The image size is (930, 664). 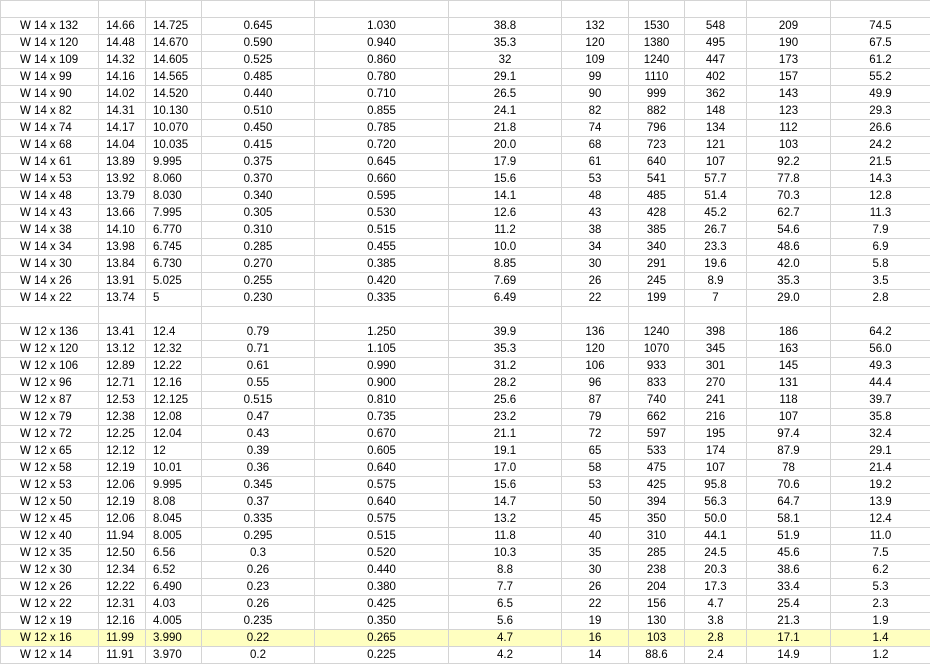 What do you see at coordinates (595, 111) in the screenshot?
I see `cell-weight: 82` at bounding box center [595, 111].